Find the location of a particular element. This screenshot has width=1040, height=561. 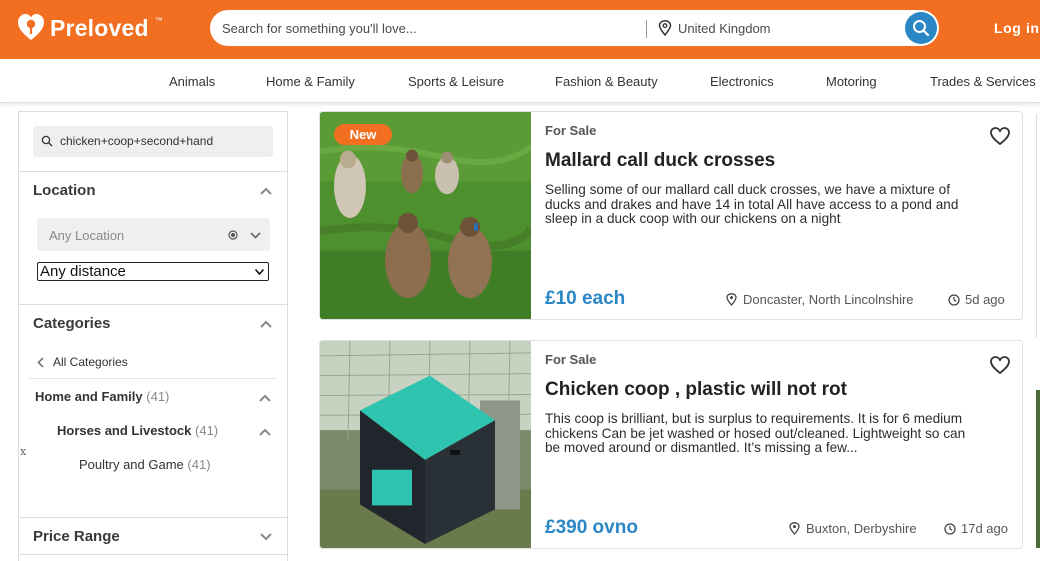

preloved-logo: Preloved ™ is located at coordinates (90, 28).